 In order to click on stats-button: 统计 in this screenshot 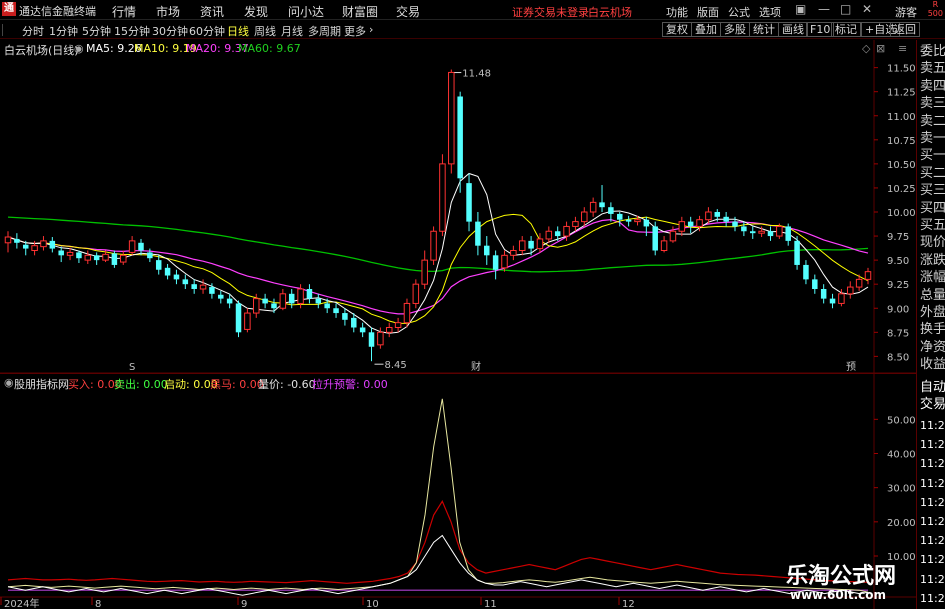, I will do `click(764, 29)`.